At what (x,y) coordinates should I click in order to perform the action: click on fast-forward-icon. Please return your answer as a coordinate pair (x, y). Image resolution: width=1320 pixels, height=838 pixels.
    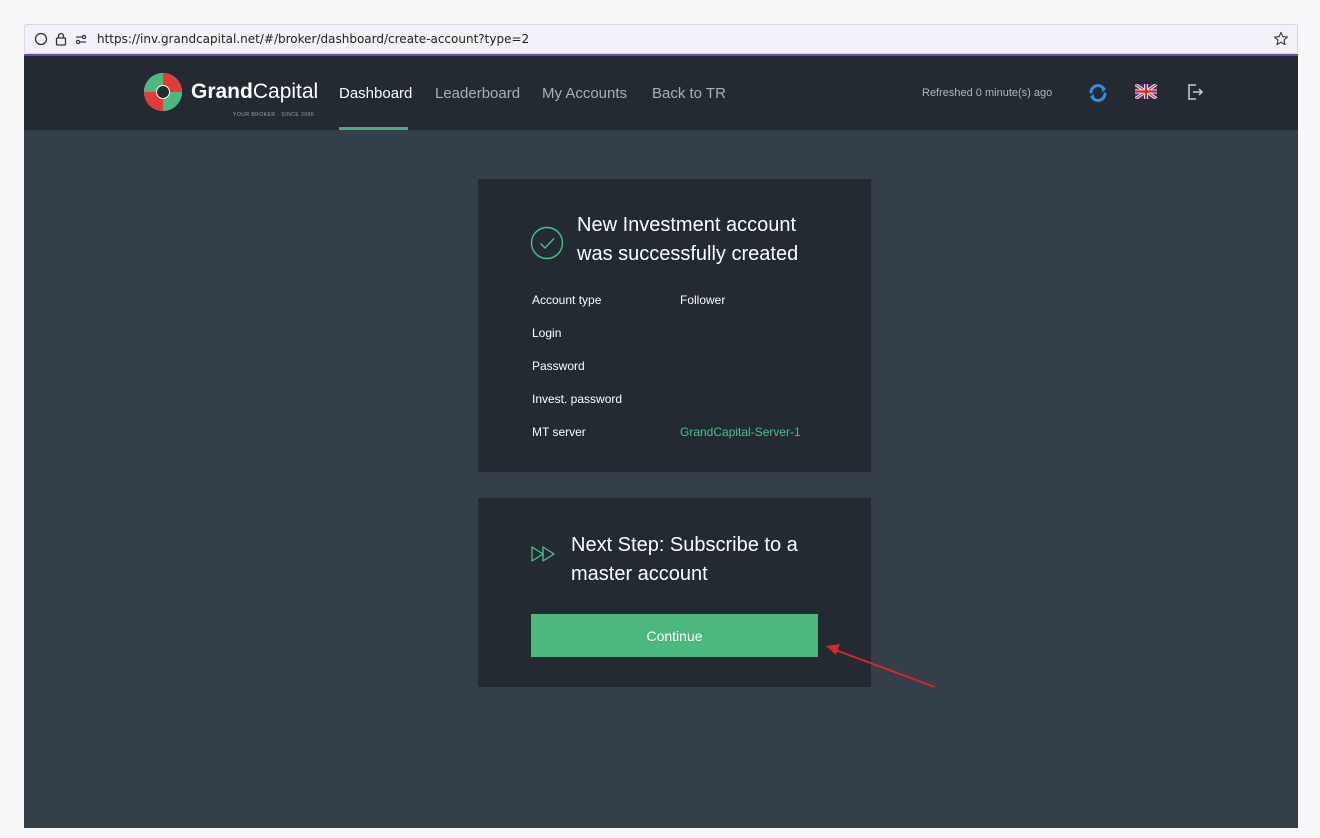
    Looking at the image, I should click on (545, 554).